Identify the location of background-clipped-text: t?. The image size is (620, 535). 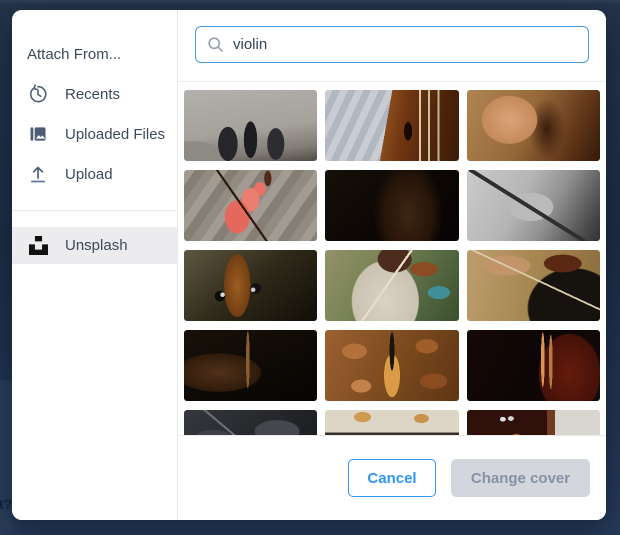
(6, 504).